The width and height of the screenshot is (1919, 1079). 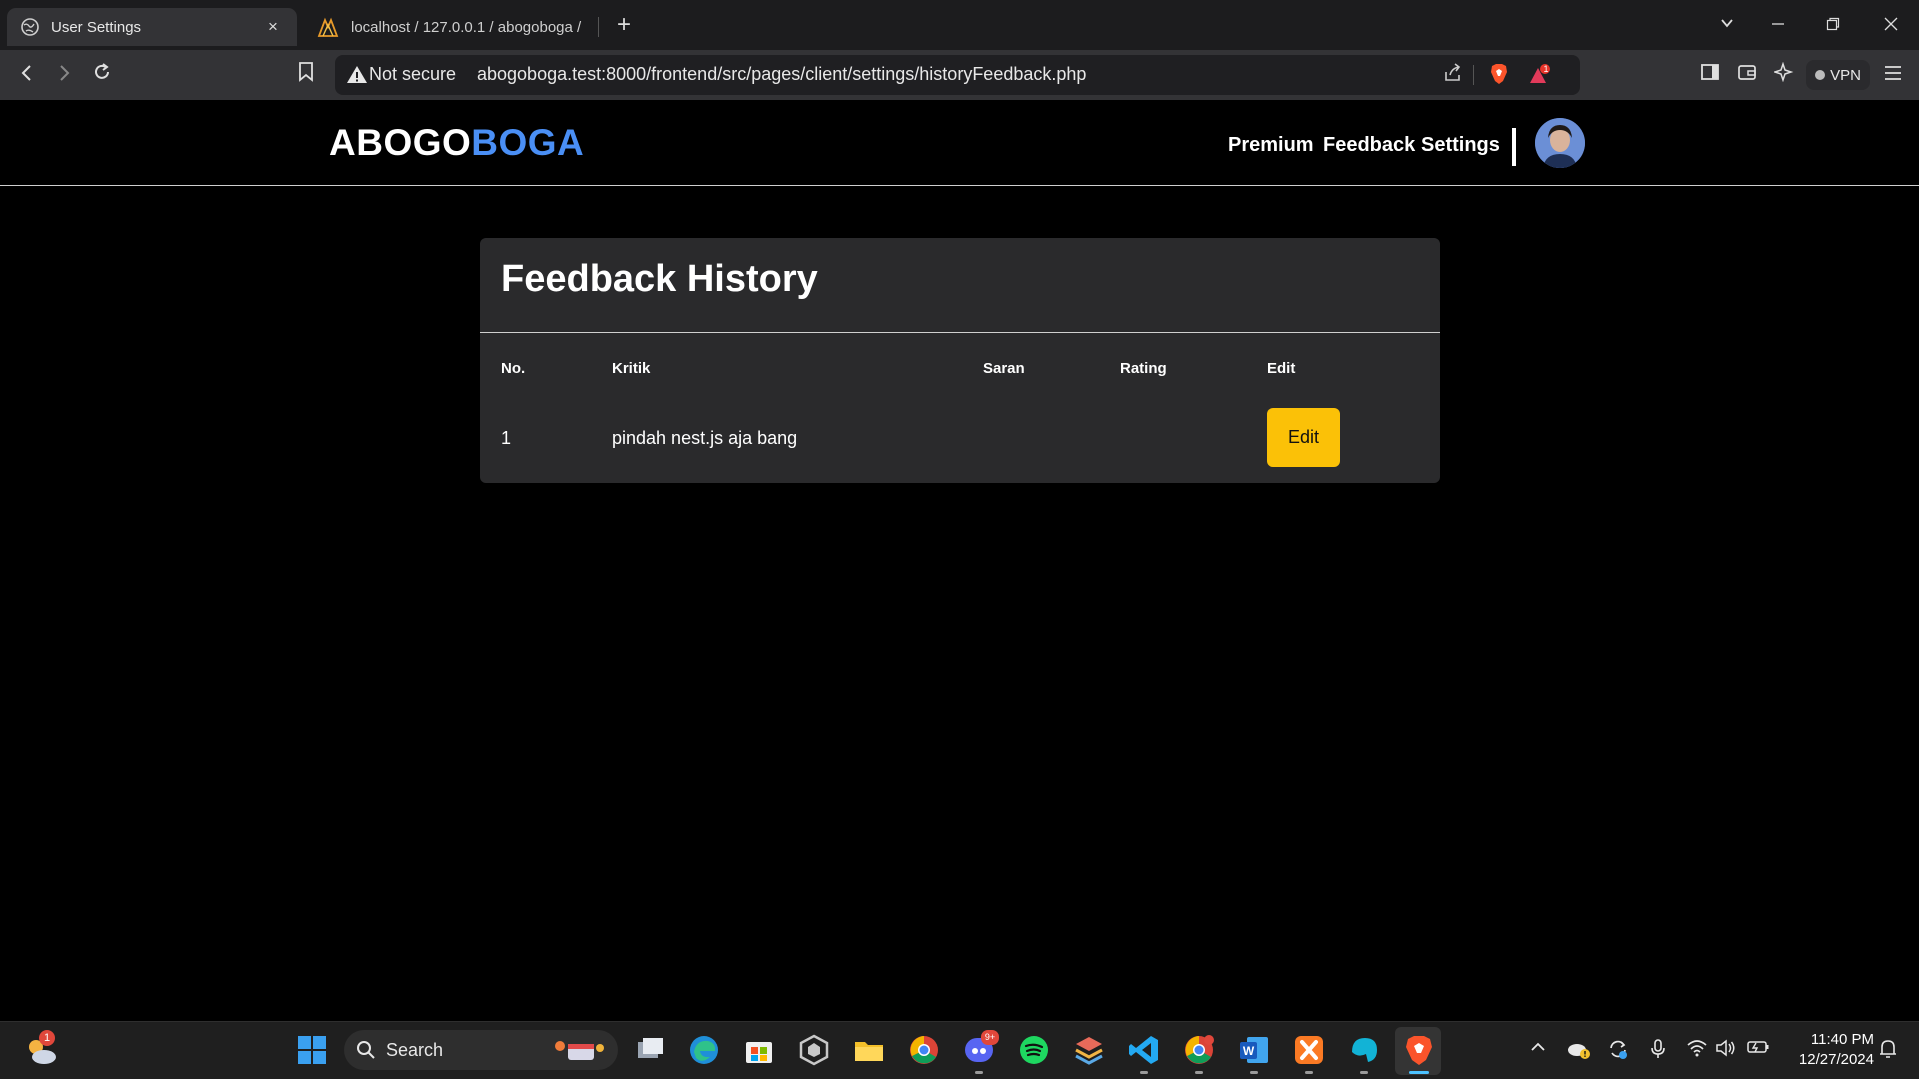 I want to click on edge-icon, so click(x=704, y=1050).